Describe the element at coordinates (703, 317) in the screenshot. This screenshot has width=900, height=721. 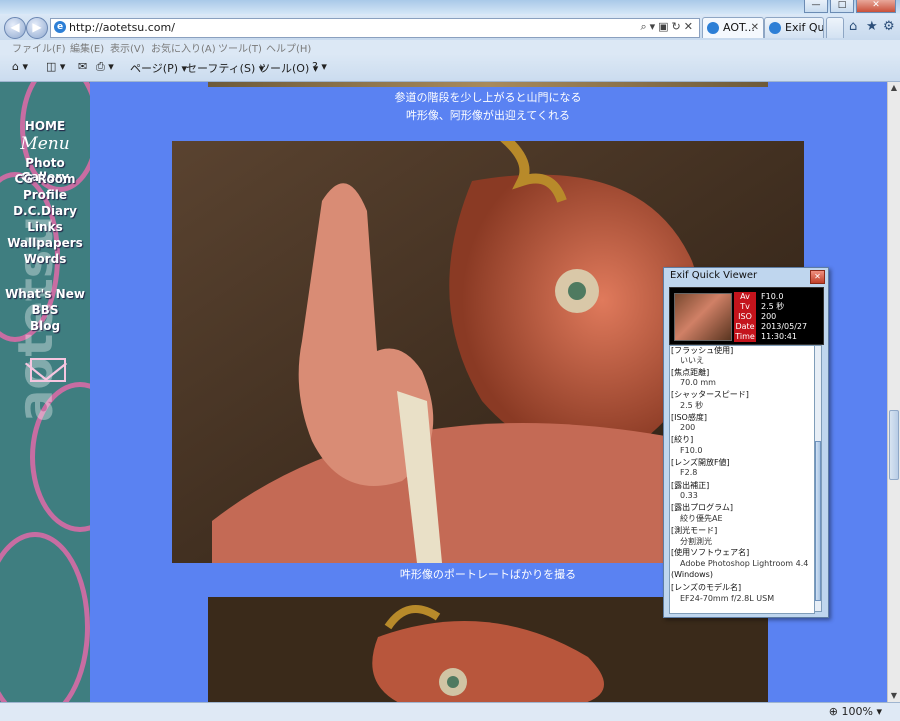
I see `exif-thumbnail` at that location.